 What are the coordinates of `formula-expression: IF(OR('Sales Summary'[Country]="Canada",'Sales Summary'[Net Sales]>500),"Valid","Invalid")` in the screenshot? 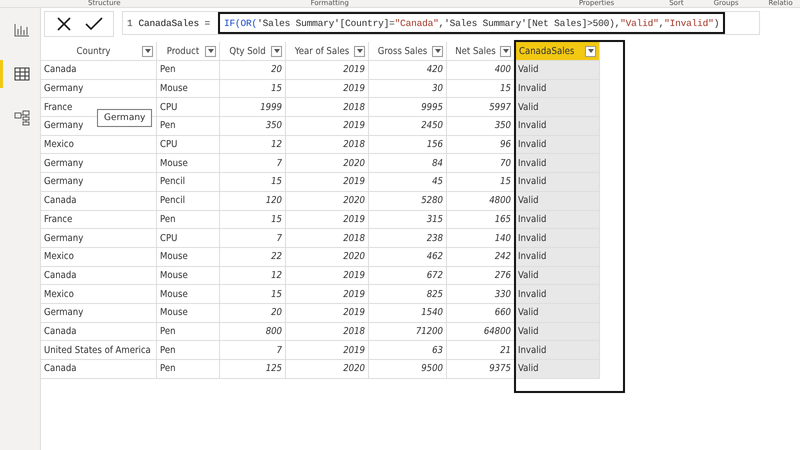 It's located at (472, 23).